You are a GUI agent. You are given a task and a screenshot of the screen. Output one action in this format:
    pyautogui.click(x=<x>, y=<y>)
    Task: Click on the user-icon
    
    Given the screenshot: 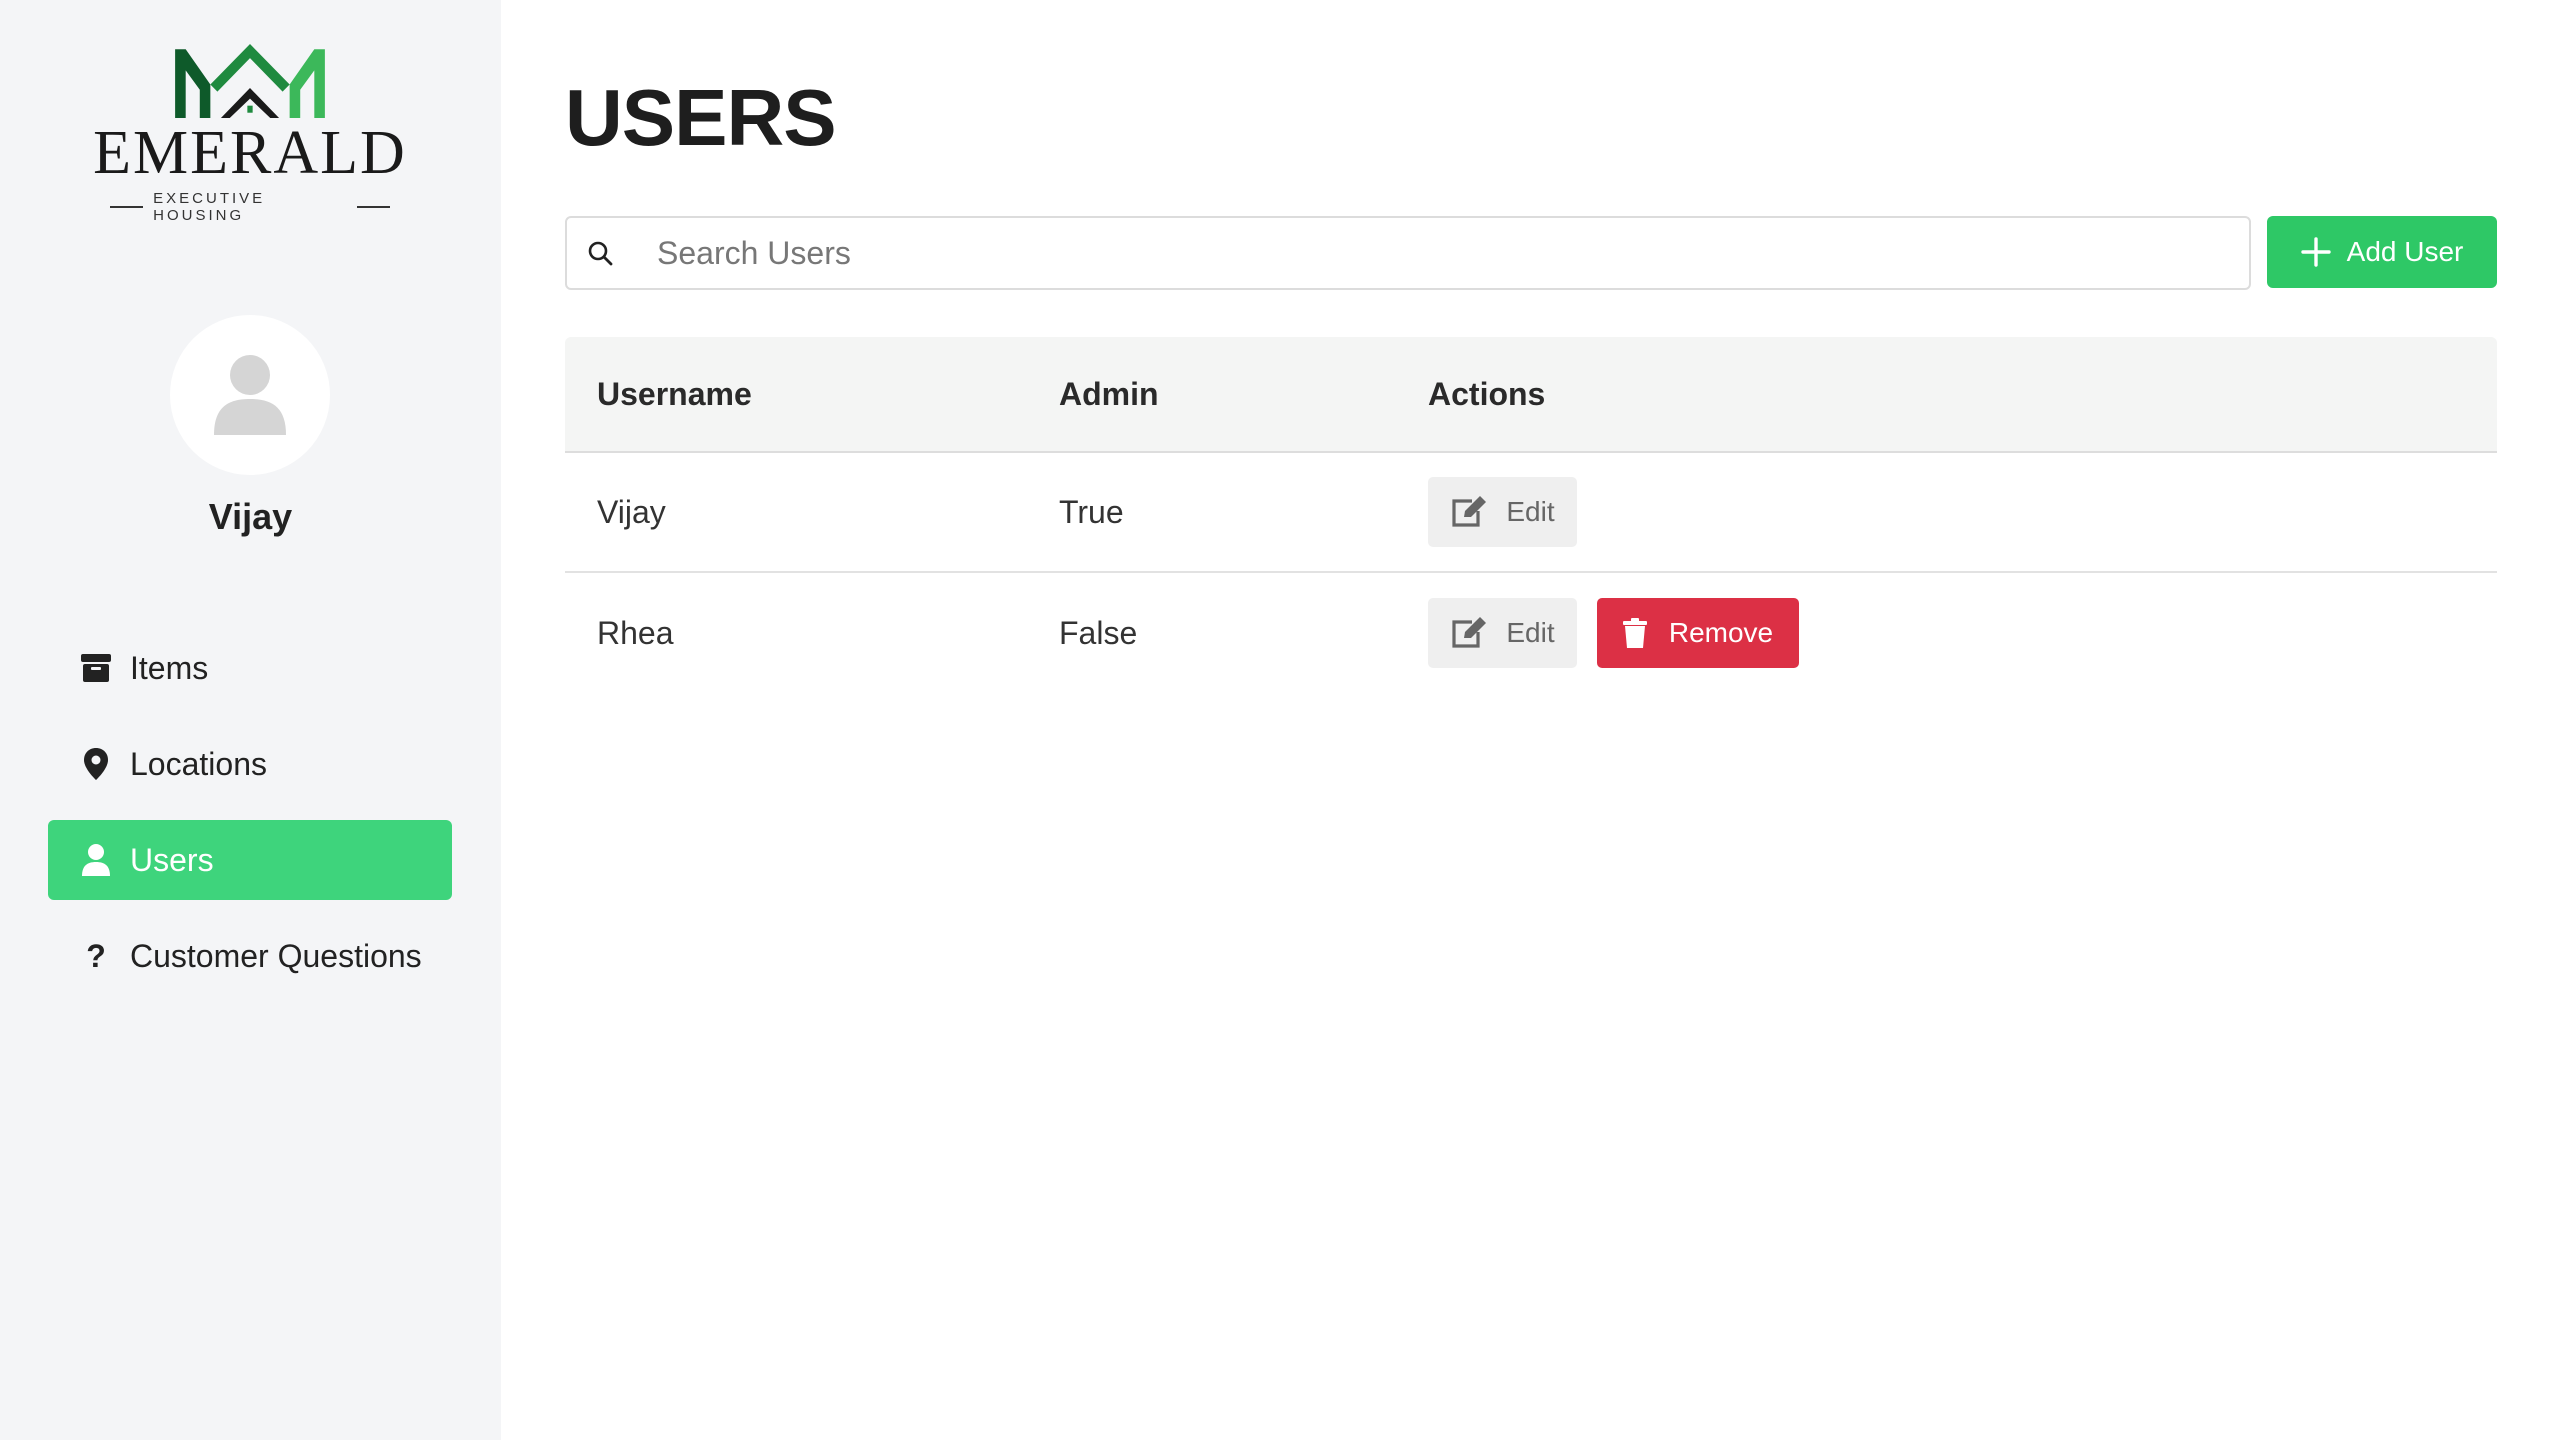 What is the action you would take?
    pyautogui.click(x=96, y=860)
    